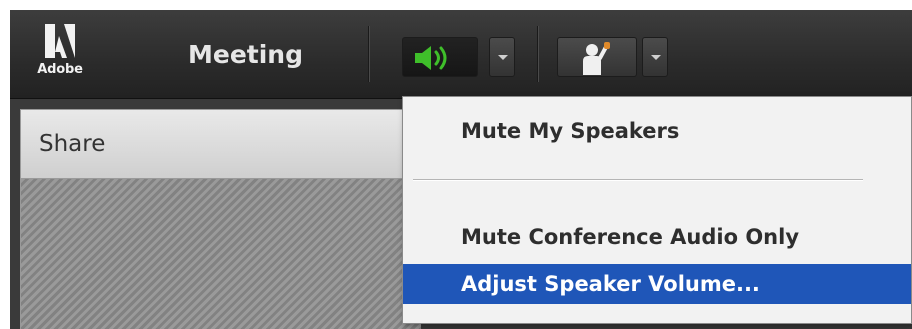  I want to click on share-pod-header: Share, so click(220, 144).